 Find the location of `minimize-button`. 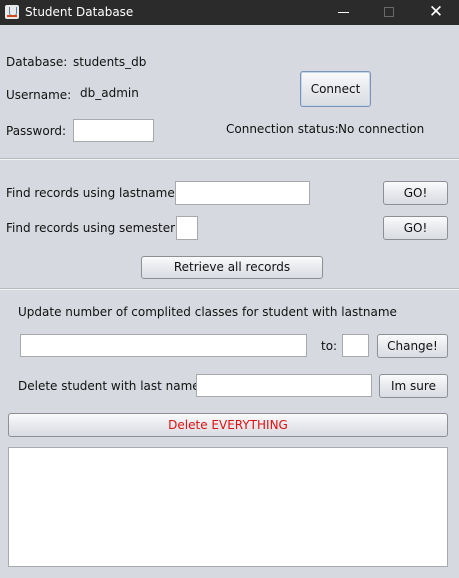

minimize-button is located at coordinates (344, 12).